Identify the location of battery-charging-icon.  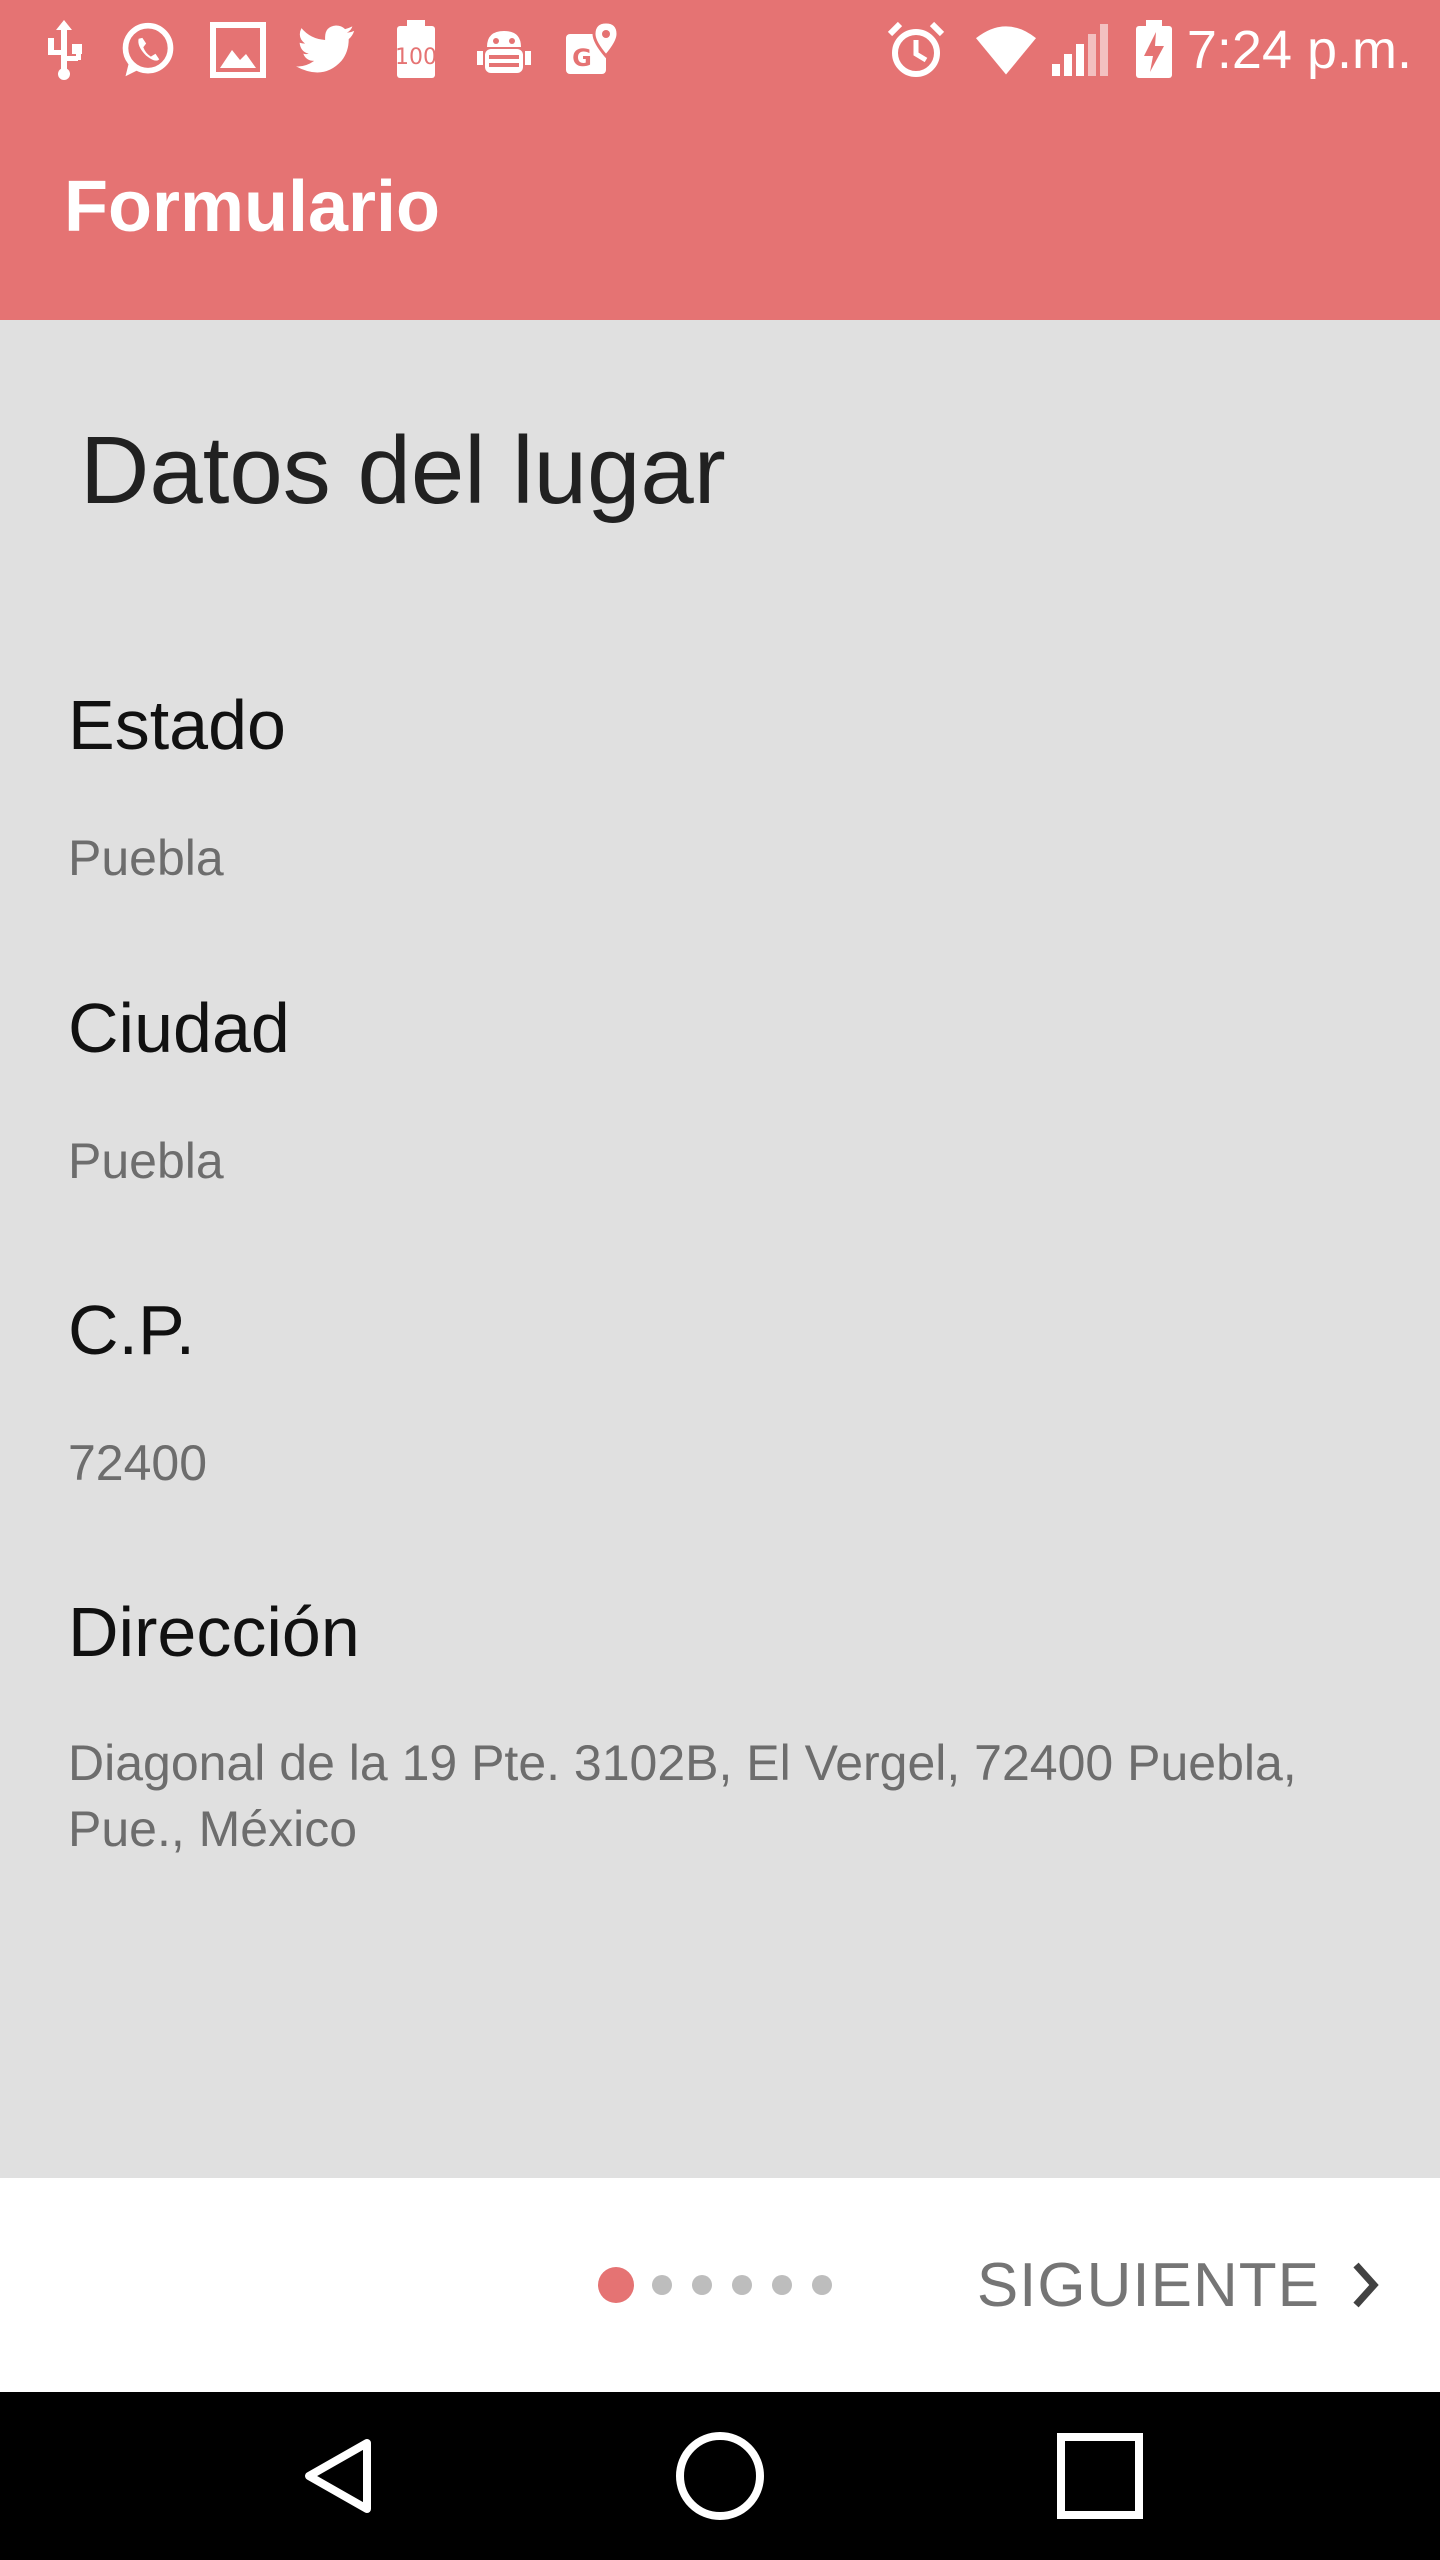
(1154, 50).